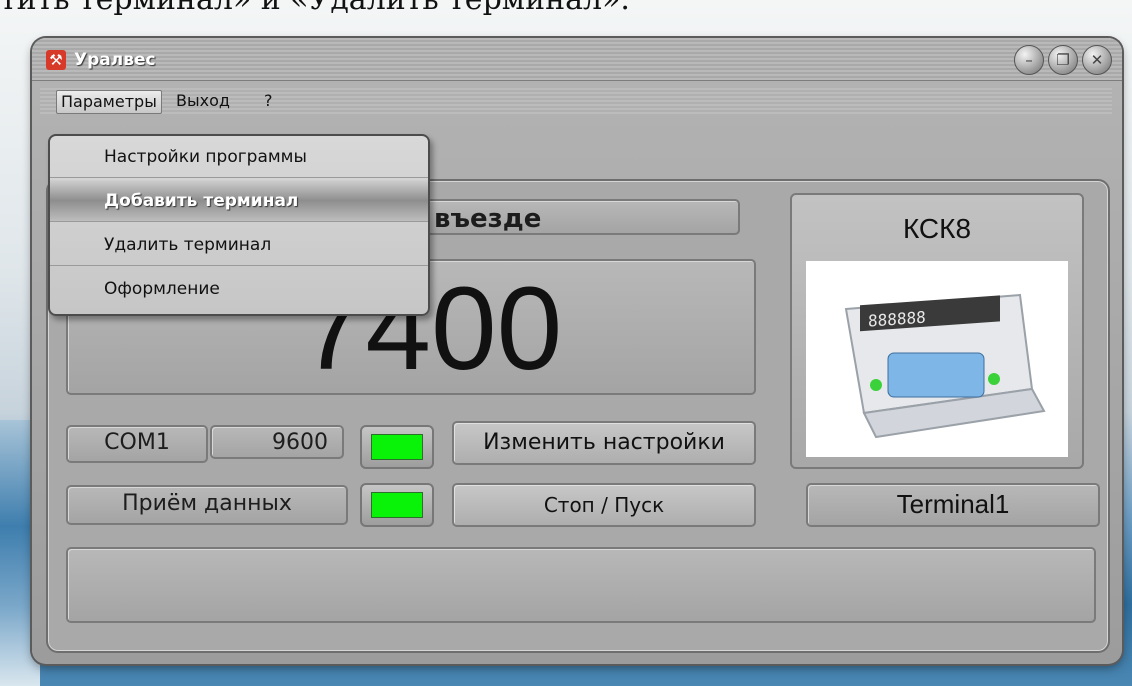  Describe the element at coordinates (953, 505) in the screenshot. I see `terminal-name: Terminal1` at that location.